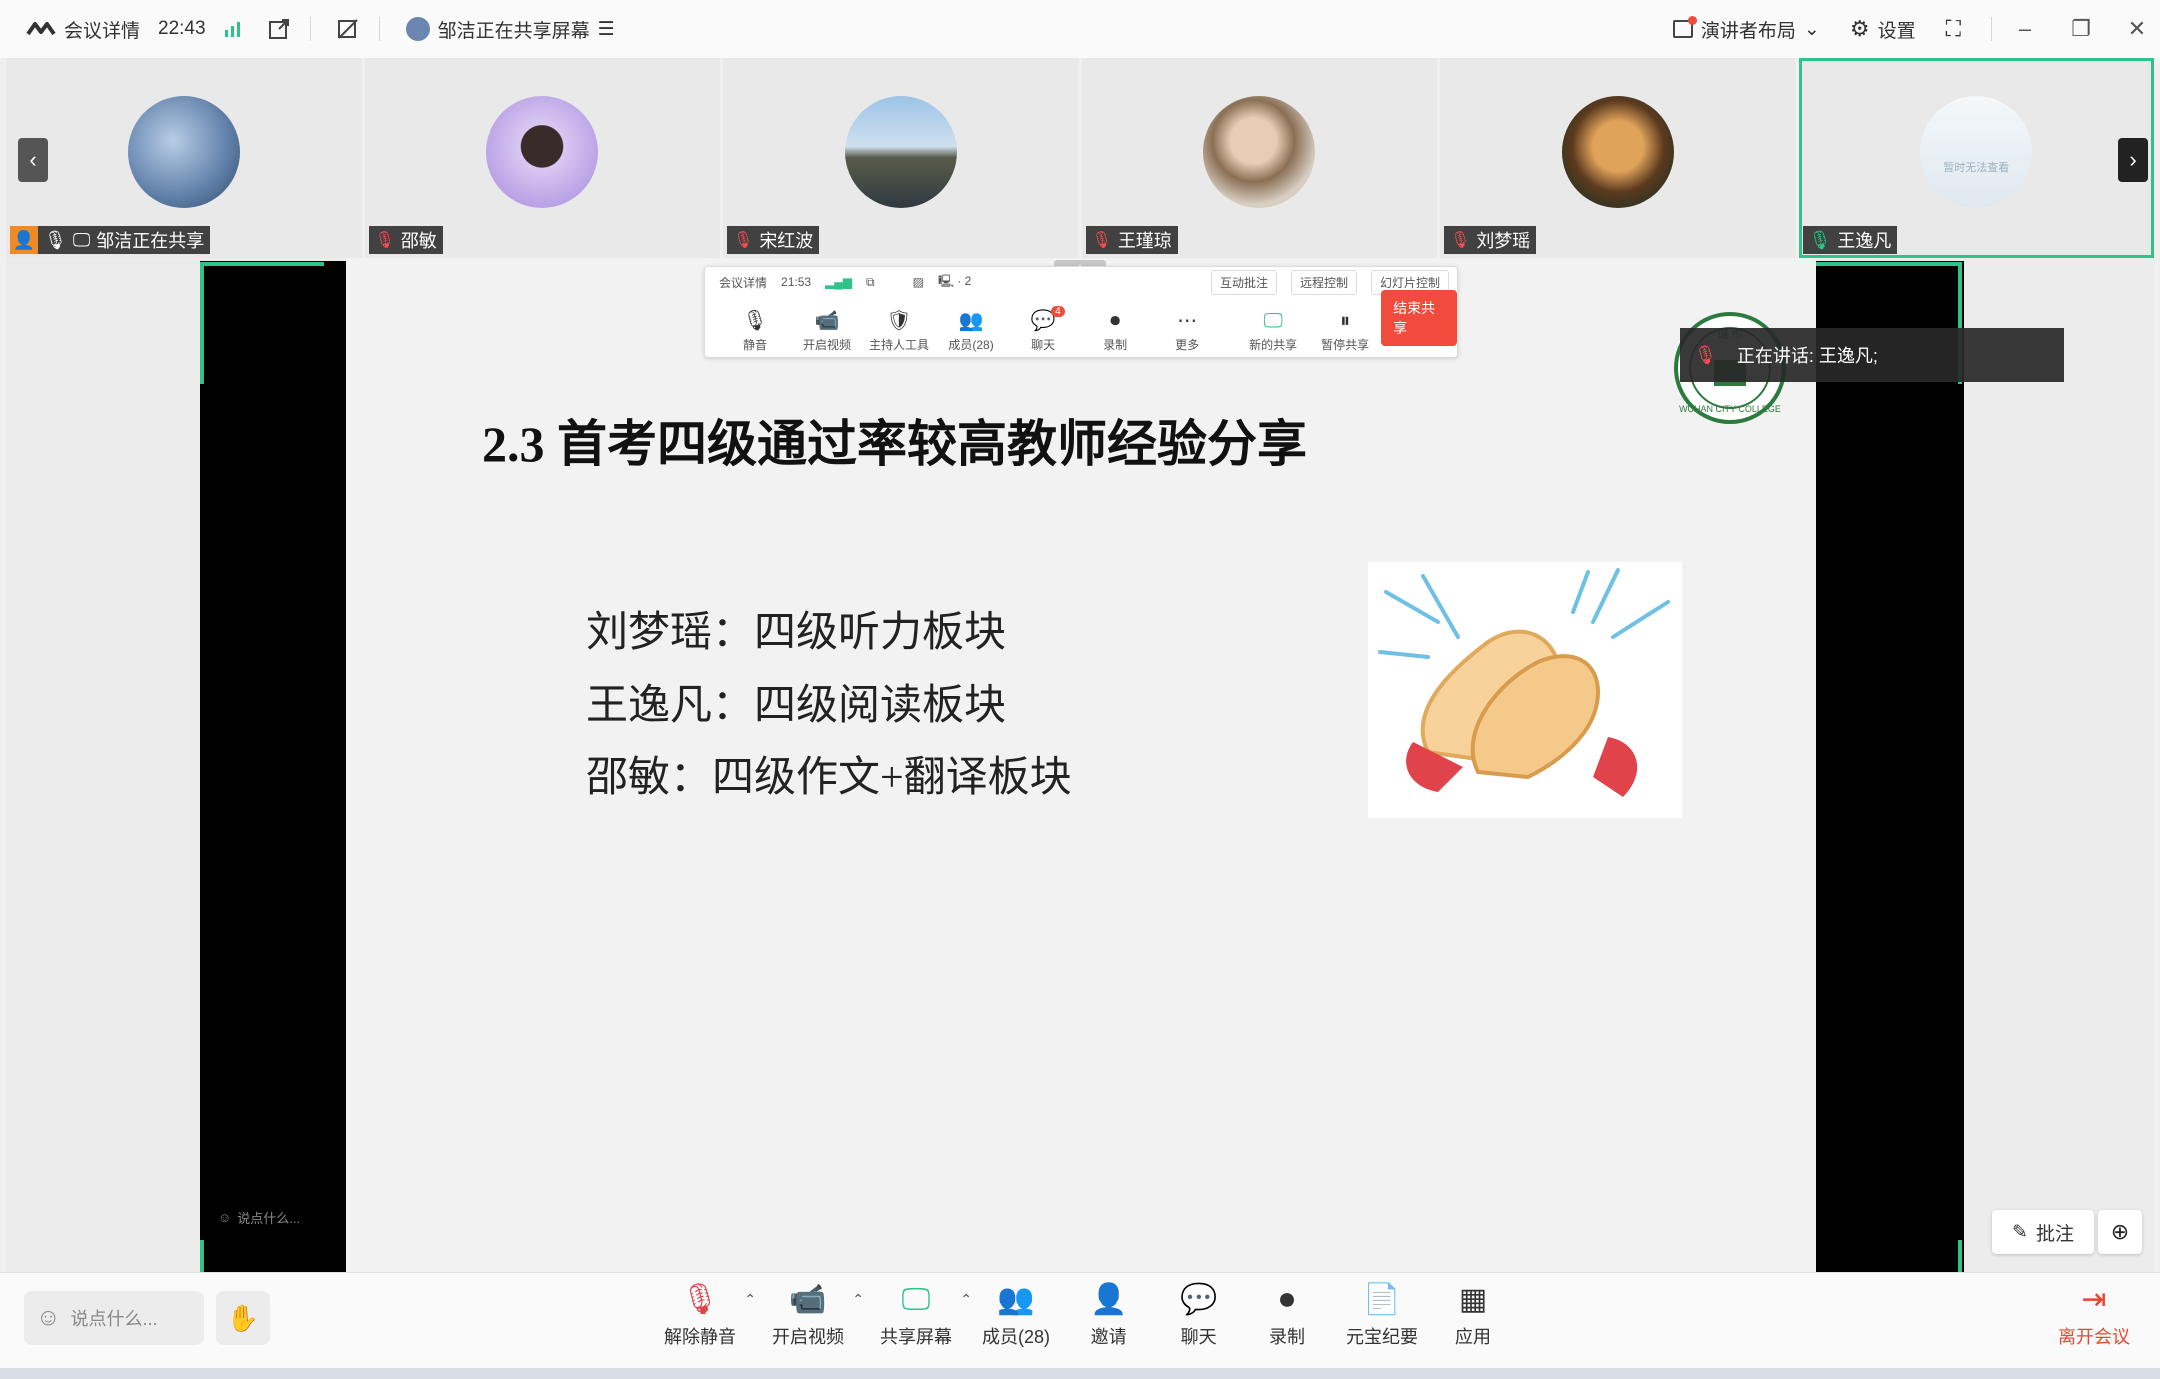  I want to click on hand-icon: ✋, so click(243, 1317).